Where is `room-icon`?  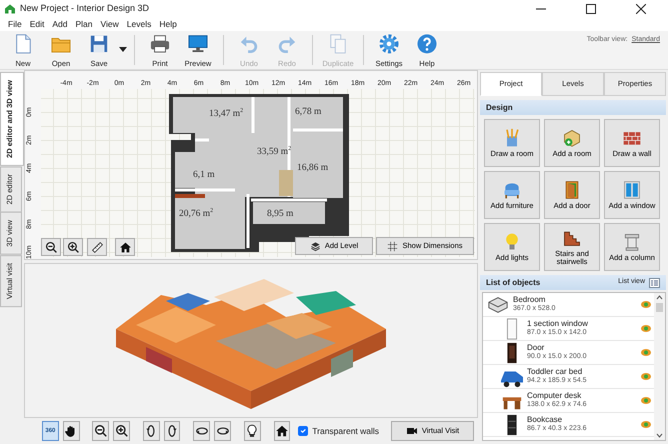
room-icon is located at coordinates (572, 138).